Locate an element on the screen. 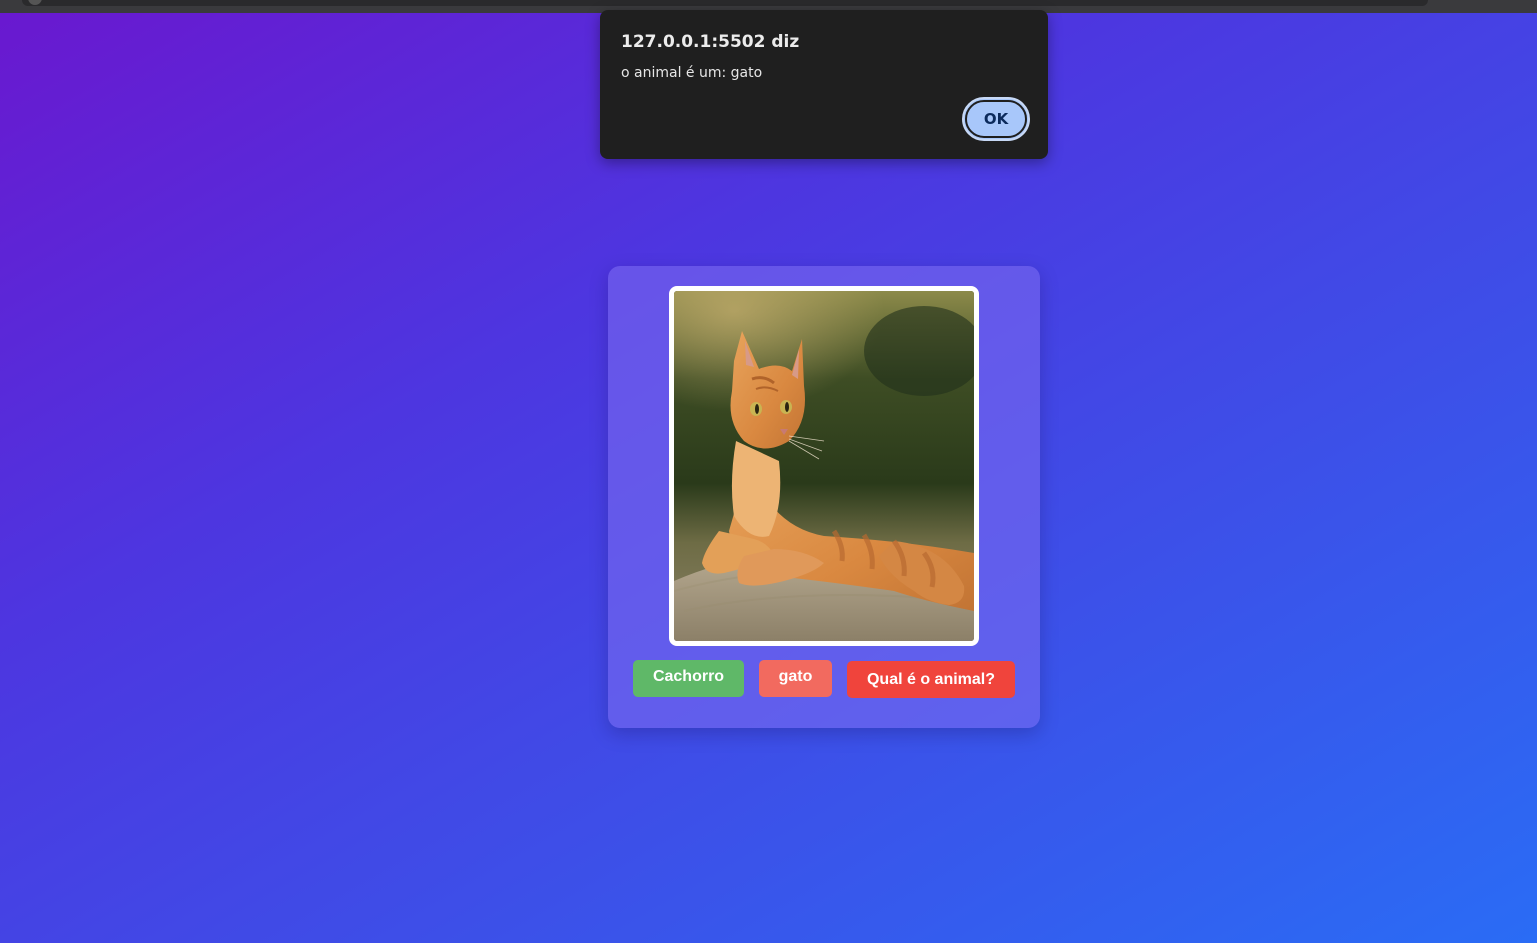 This screenshot has width=1537, height=943. alert-ok-button: OK is located at coordinates (996, 119).